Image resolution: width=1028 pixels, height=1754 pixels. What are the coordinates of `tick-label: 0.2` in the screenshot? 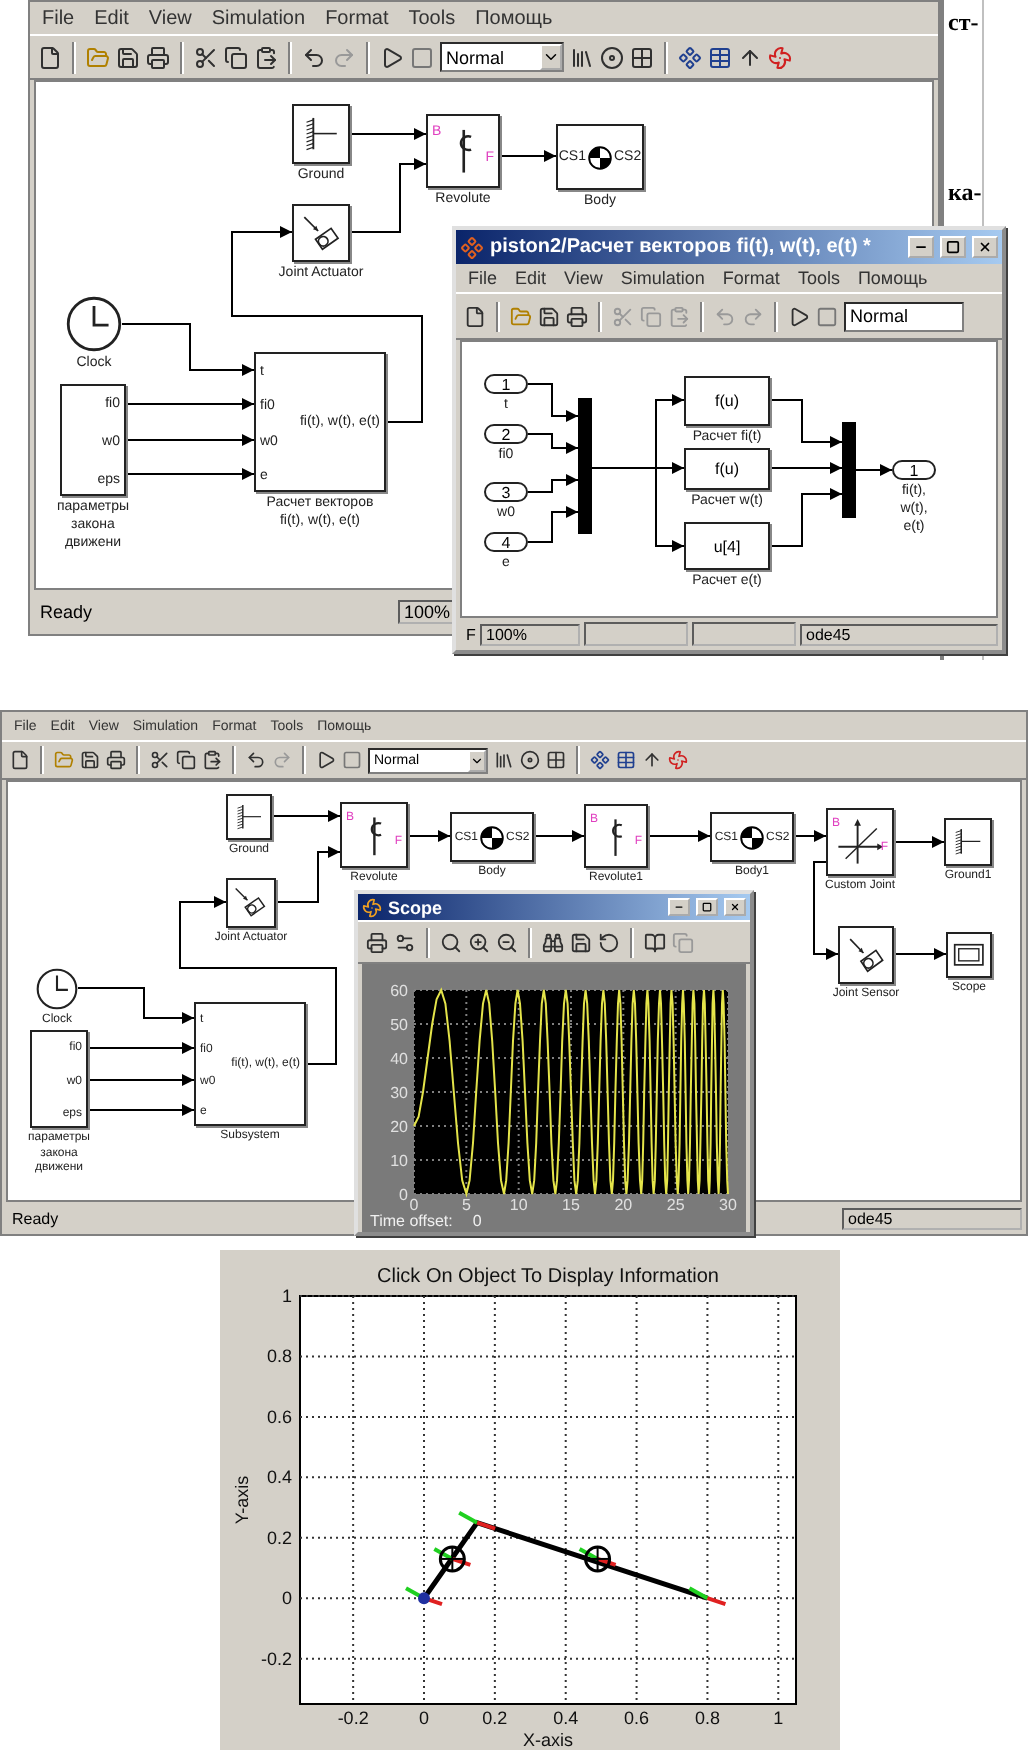 It's located at (279, 1537).